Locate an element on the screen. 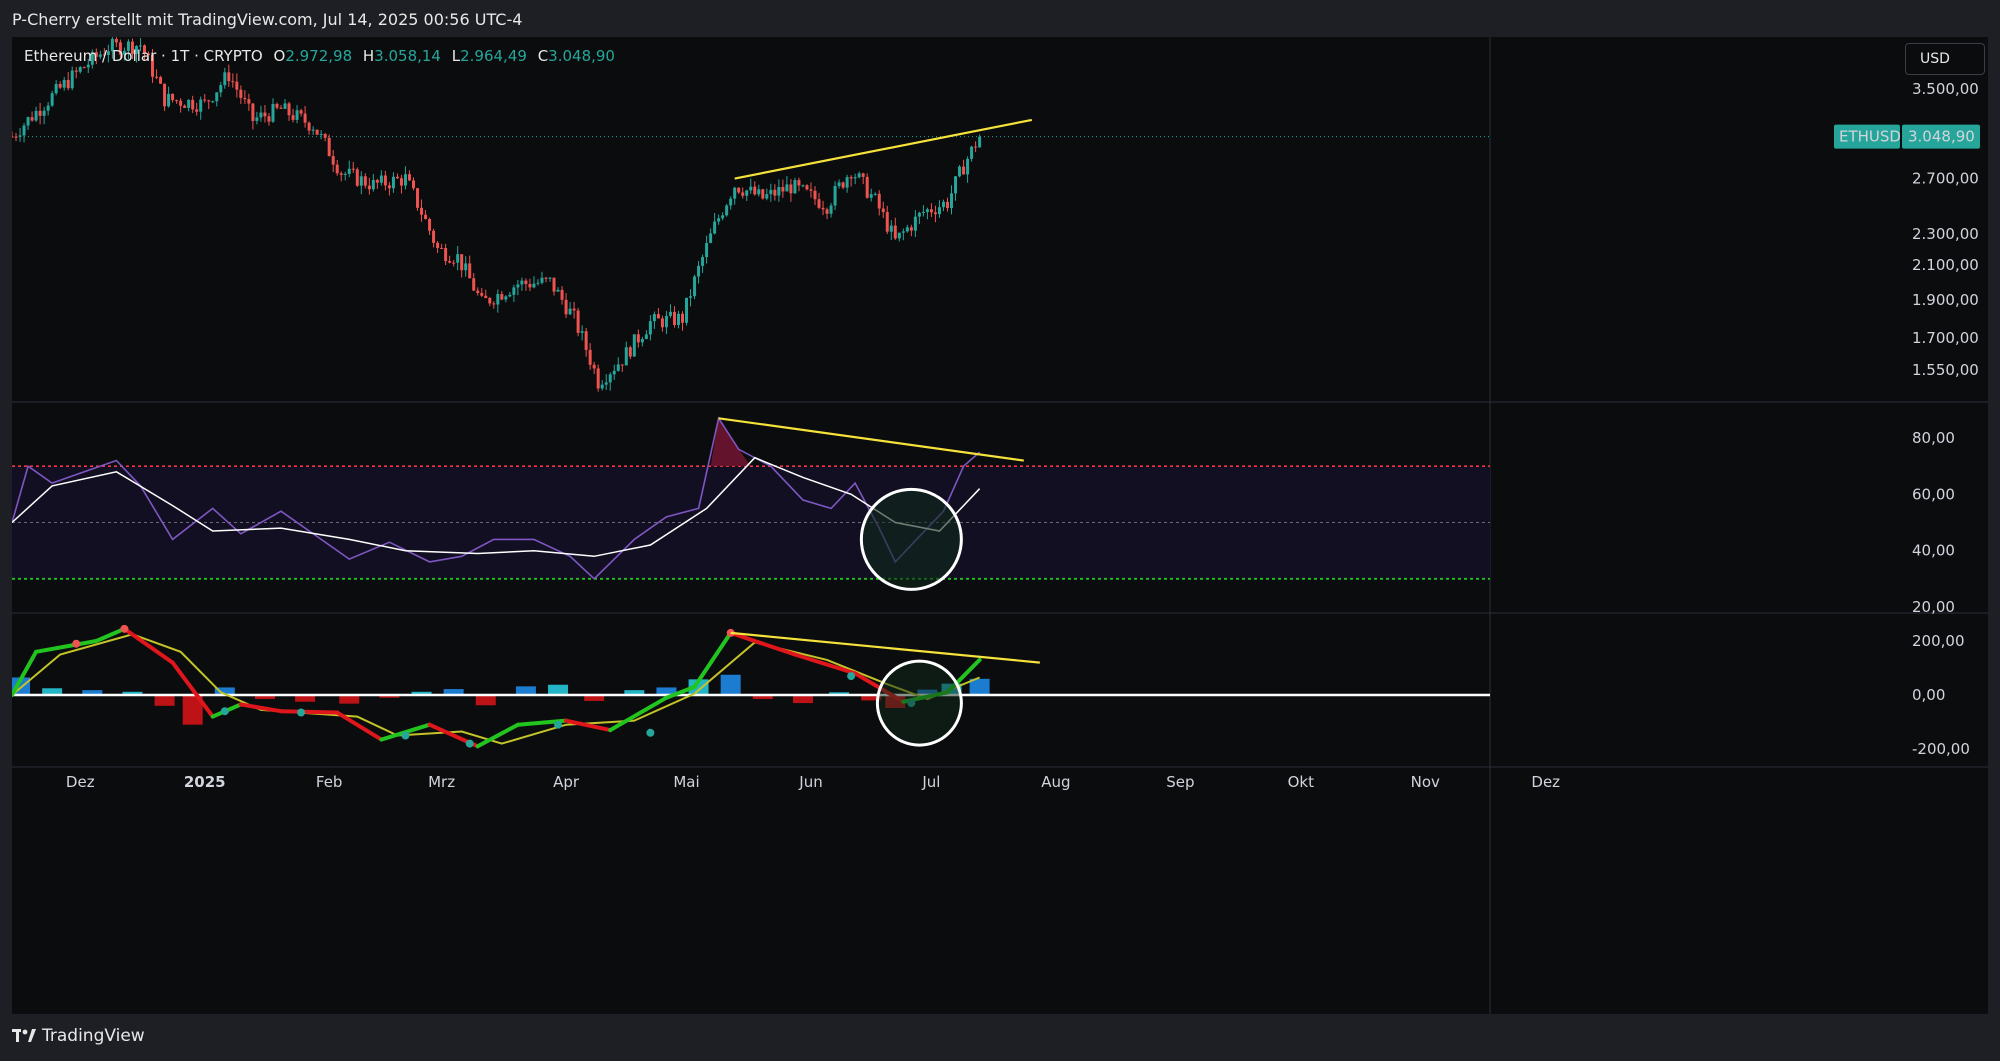 This screenshot has height=1061, width=2000. time-axis-tick: Sep is located at coordinates (1180, 782).